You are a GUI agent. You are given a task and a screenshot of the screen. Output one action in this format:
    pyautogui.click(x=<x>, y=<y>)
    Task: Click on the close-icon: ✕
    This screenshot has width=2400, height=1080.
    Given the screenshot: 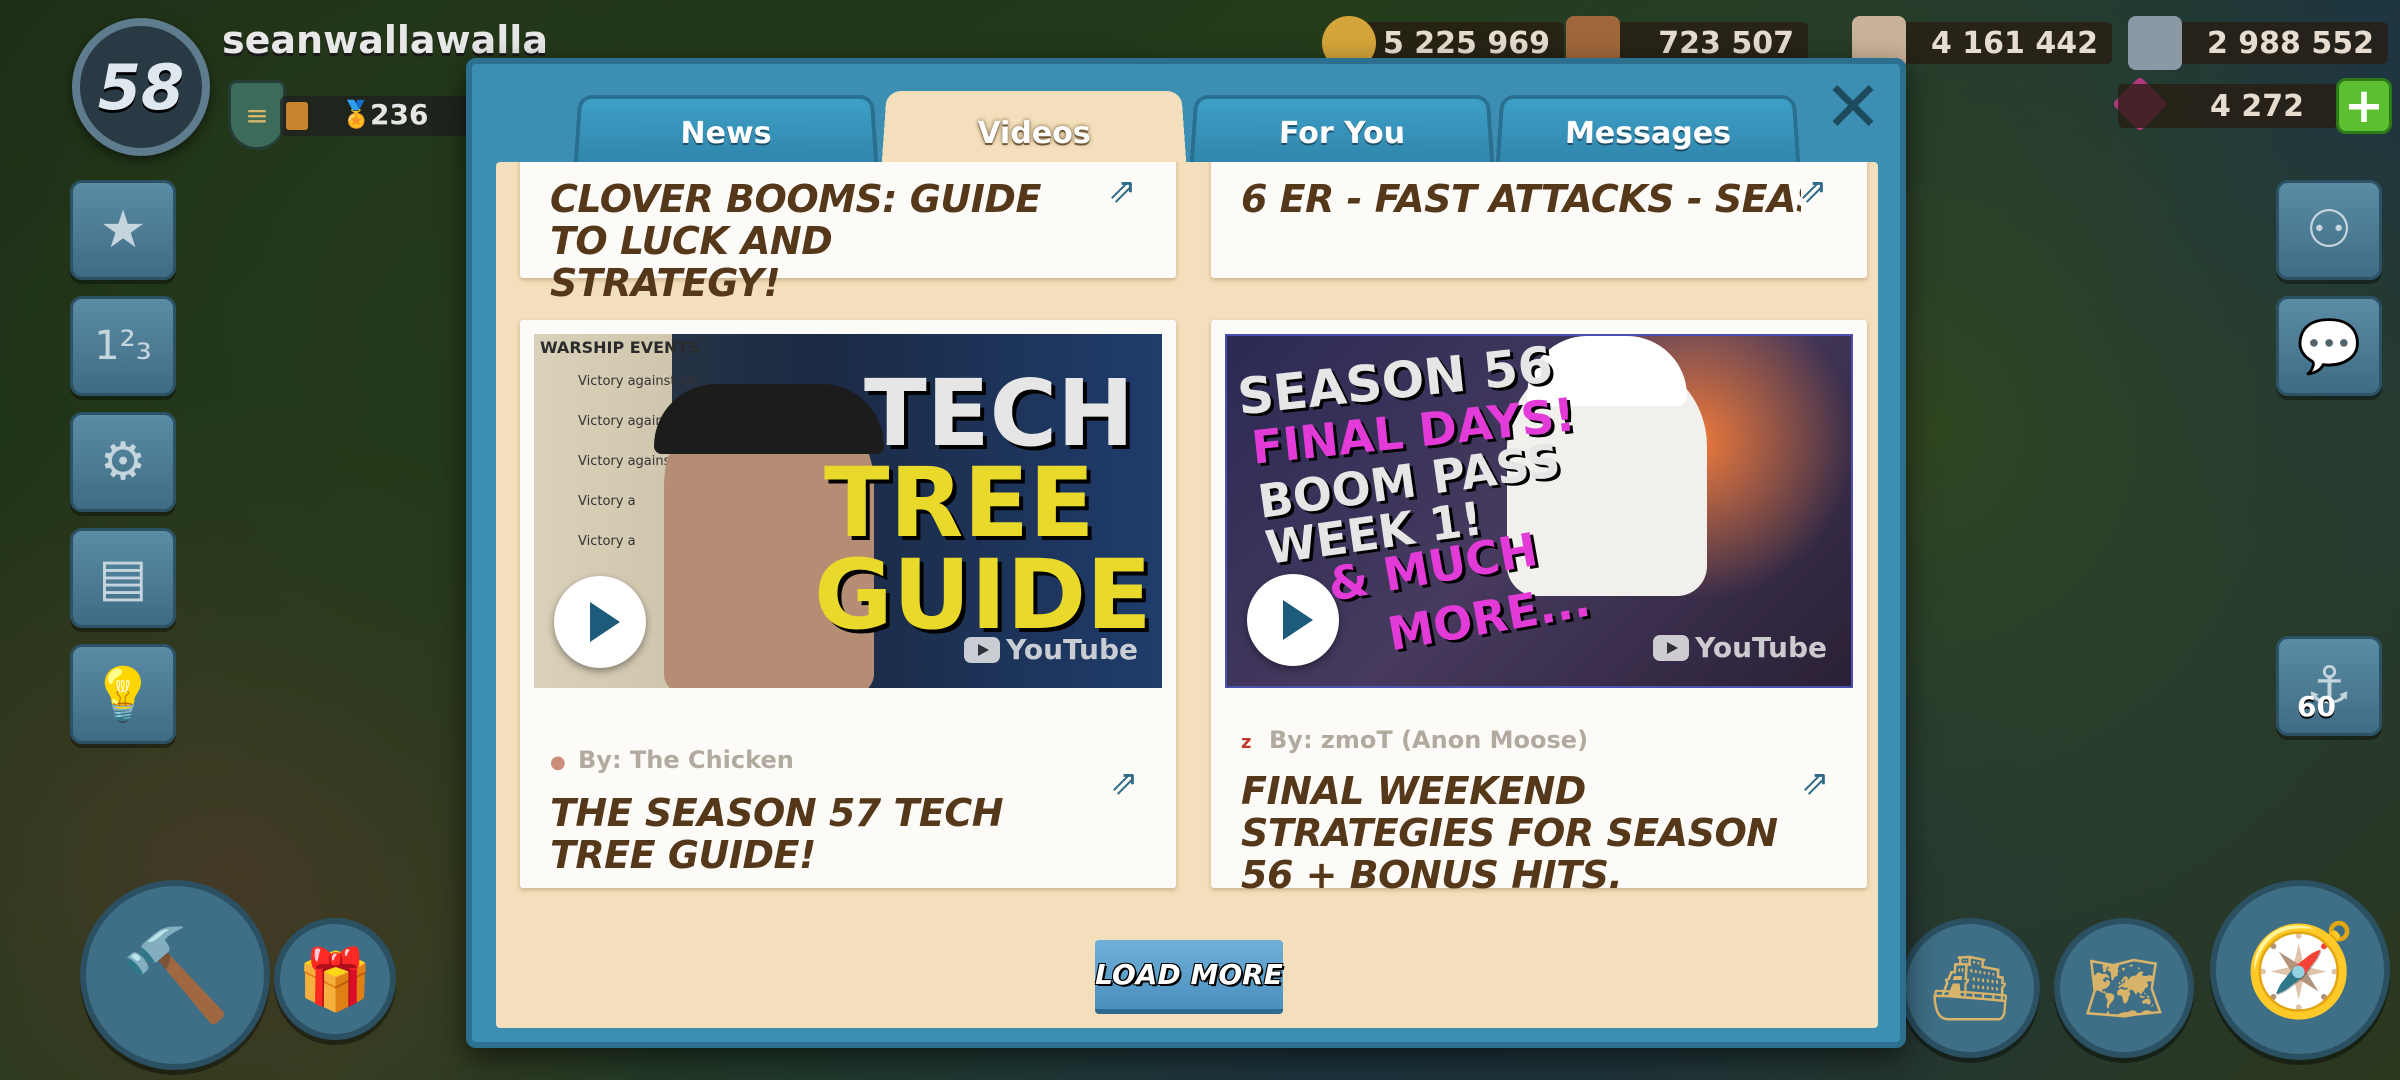 What is the action you would take?
    pyautogui.click(x=1853, y=107)
    